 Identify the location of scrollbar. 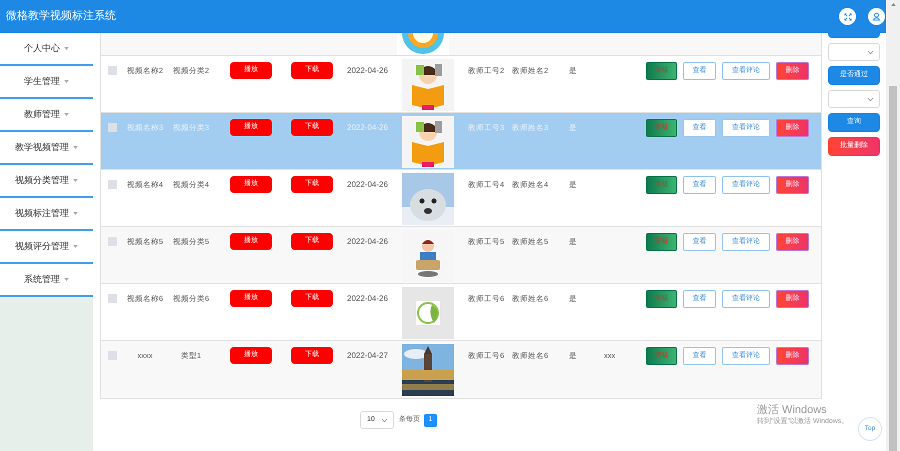
(893, 225).